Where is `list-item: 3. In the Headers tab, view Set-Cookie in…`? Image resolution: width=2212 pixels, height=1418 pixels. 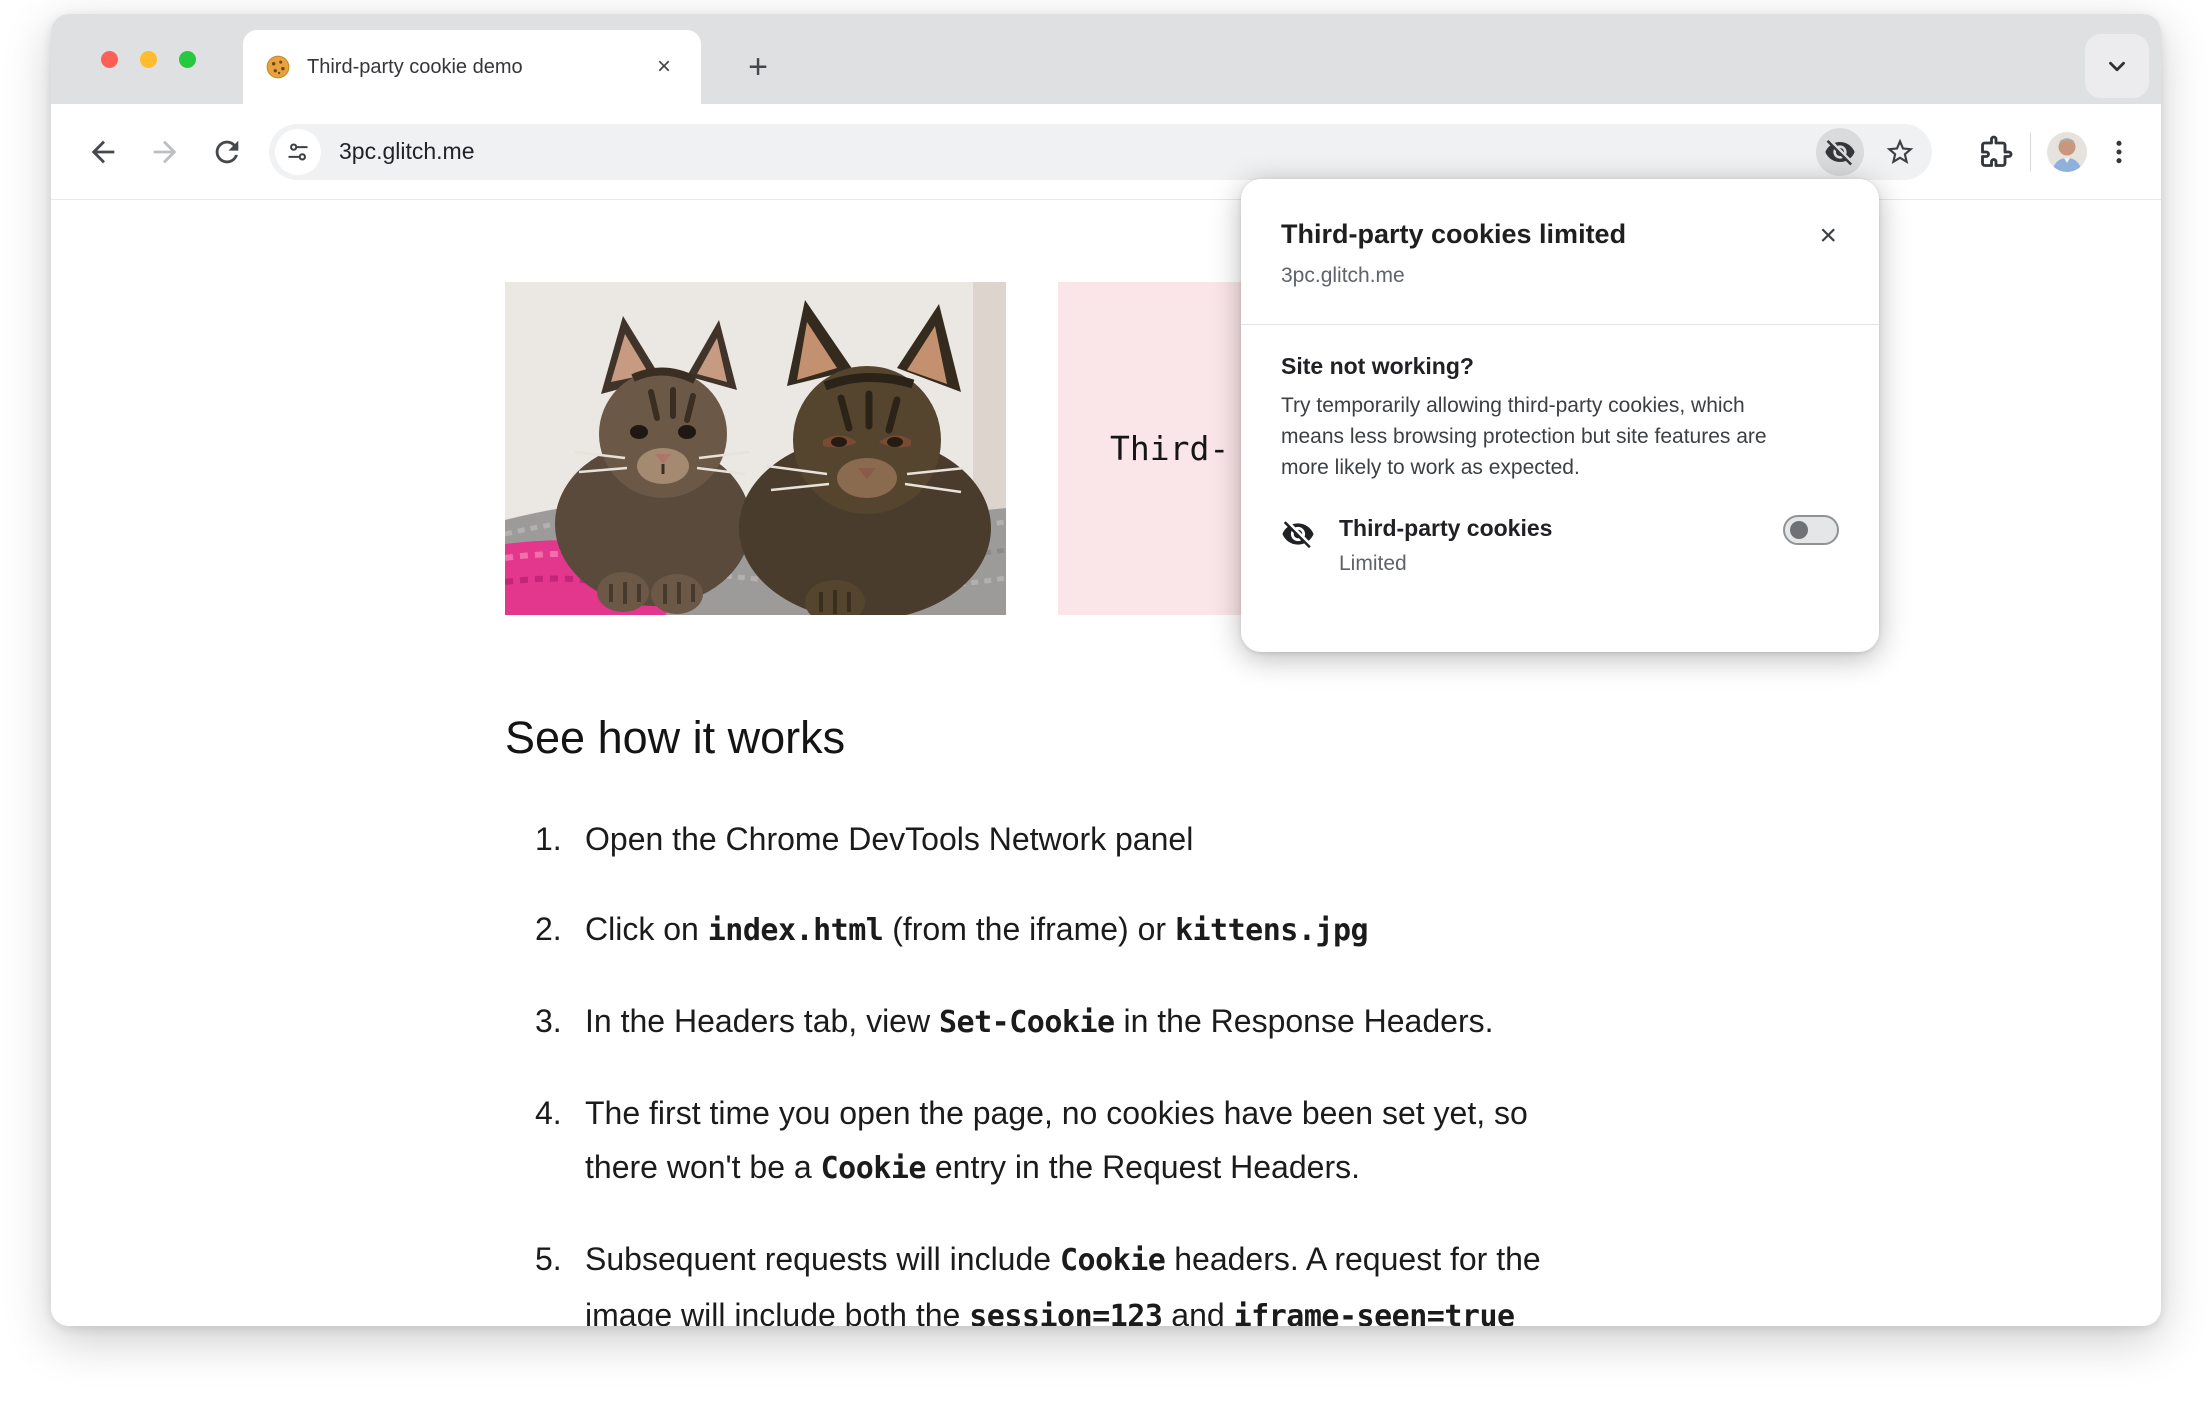 list-item: 3. In the Headers tab, view Set-Cookie in… is located at coordinates (1014, 1021).